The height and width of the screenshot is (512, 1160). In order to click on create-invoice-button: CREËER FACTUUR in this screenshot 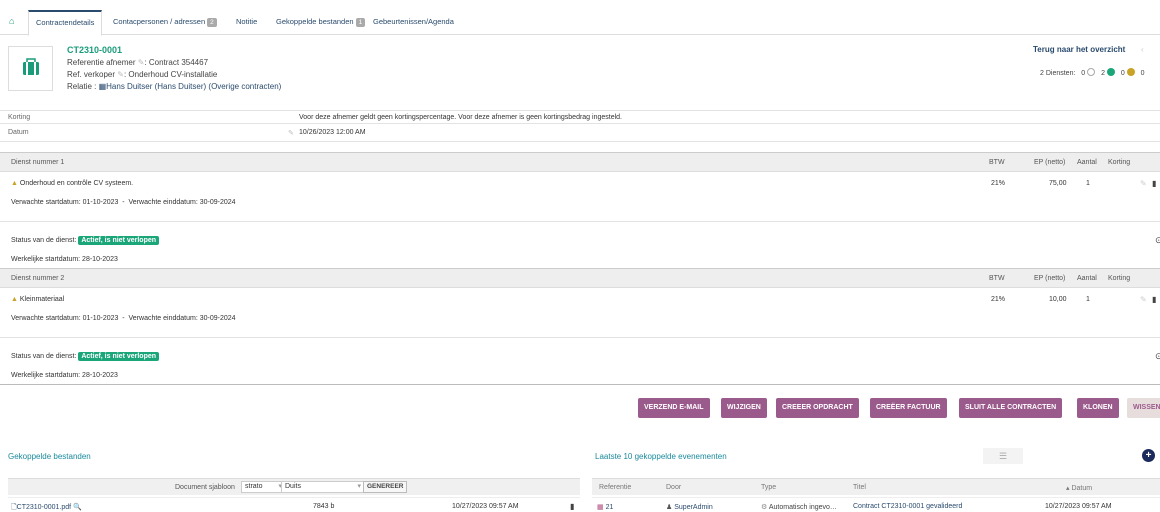, I will do `click(908, 408)`.